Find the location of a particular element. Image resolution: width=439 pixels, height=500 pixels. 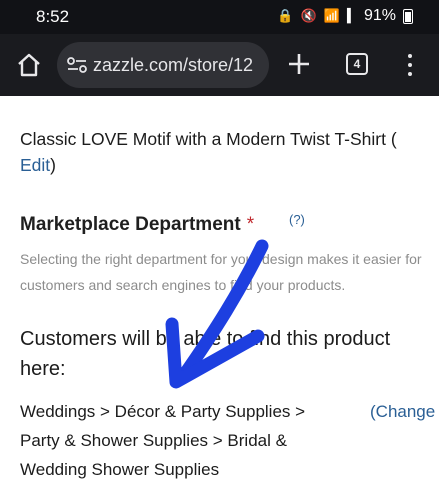

battery-icon is located at coordinates (408, 16).